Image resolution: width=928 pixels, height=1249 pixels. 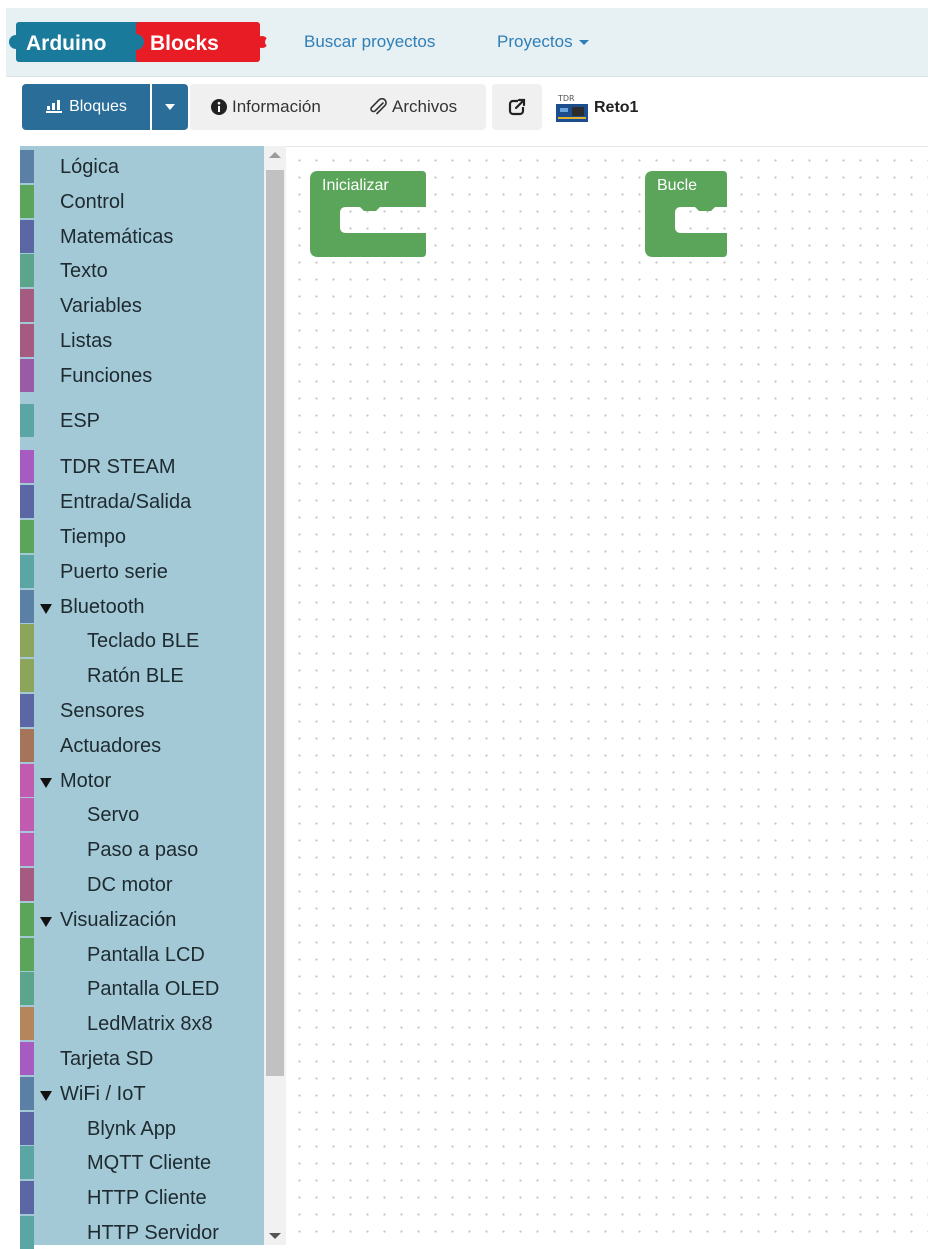 What do you see at coordinates (135, 676) in the screenshot?
I see `category-label: Ratón BLE` at bounding box center [135, 676].